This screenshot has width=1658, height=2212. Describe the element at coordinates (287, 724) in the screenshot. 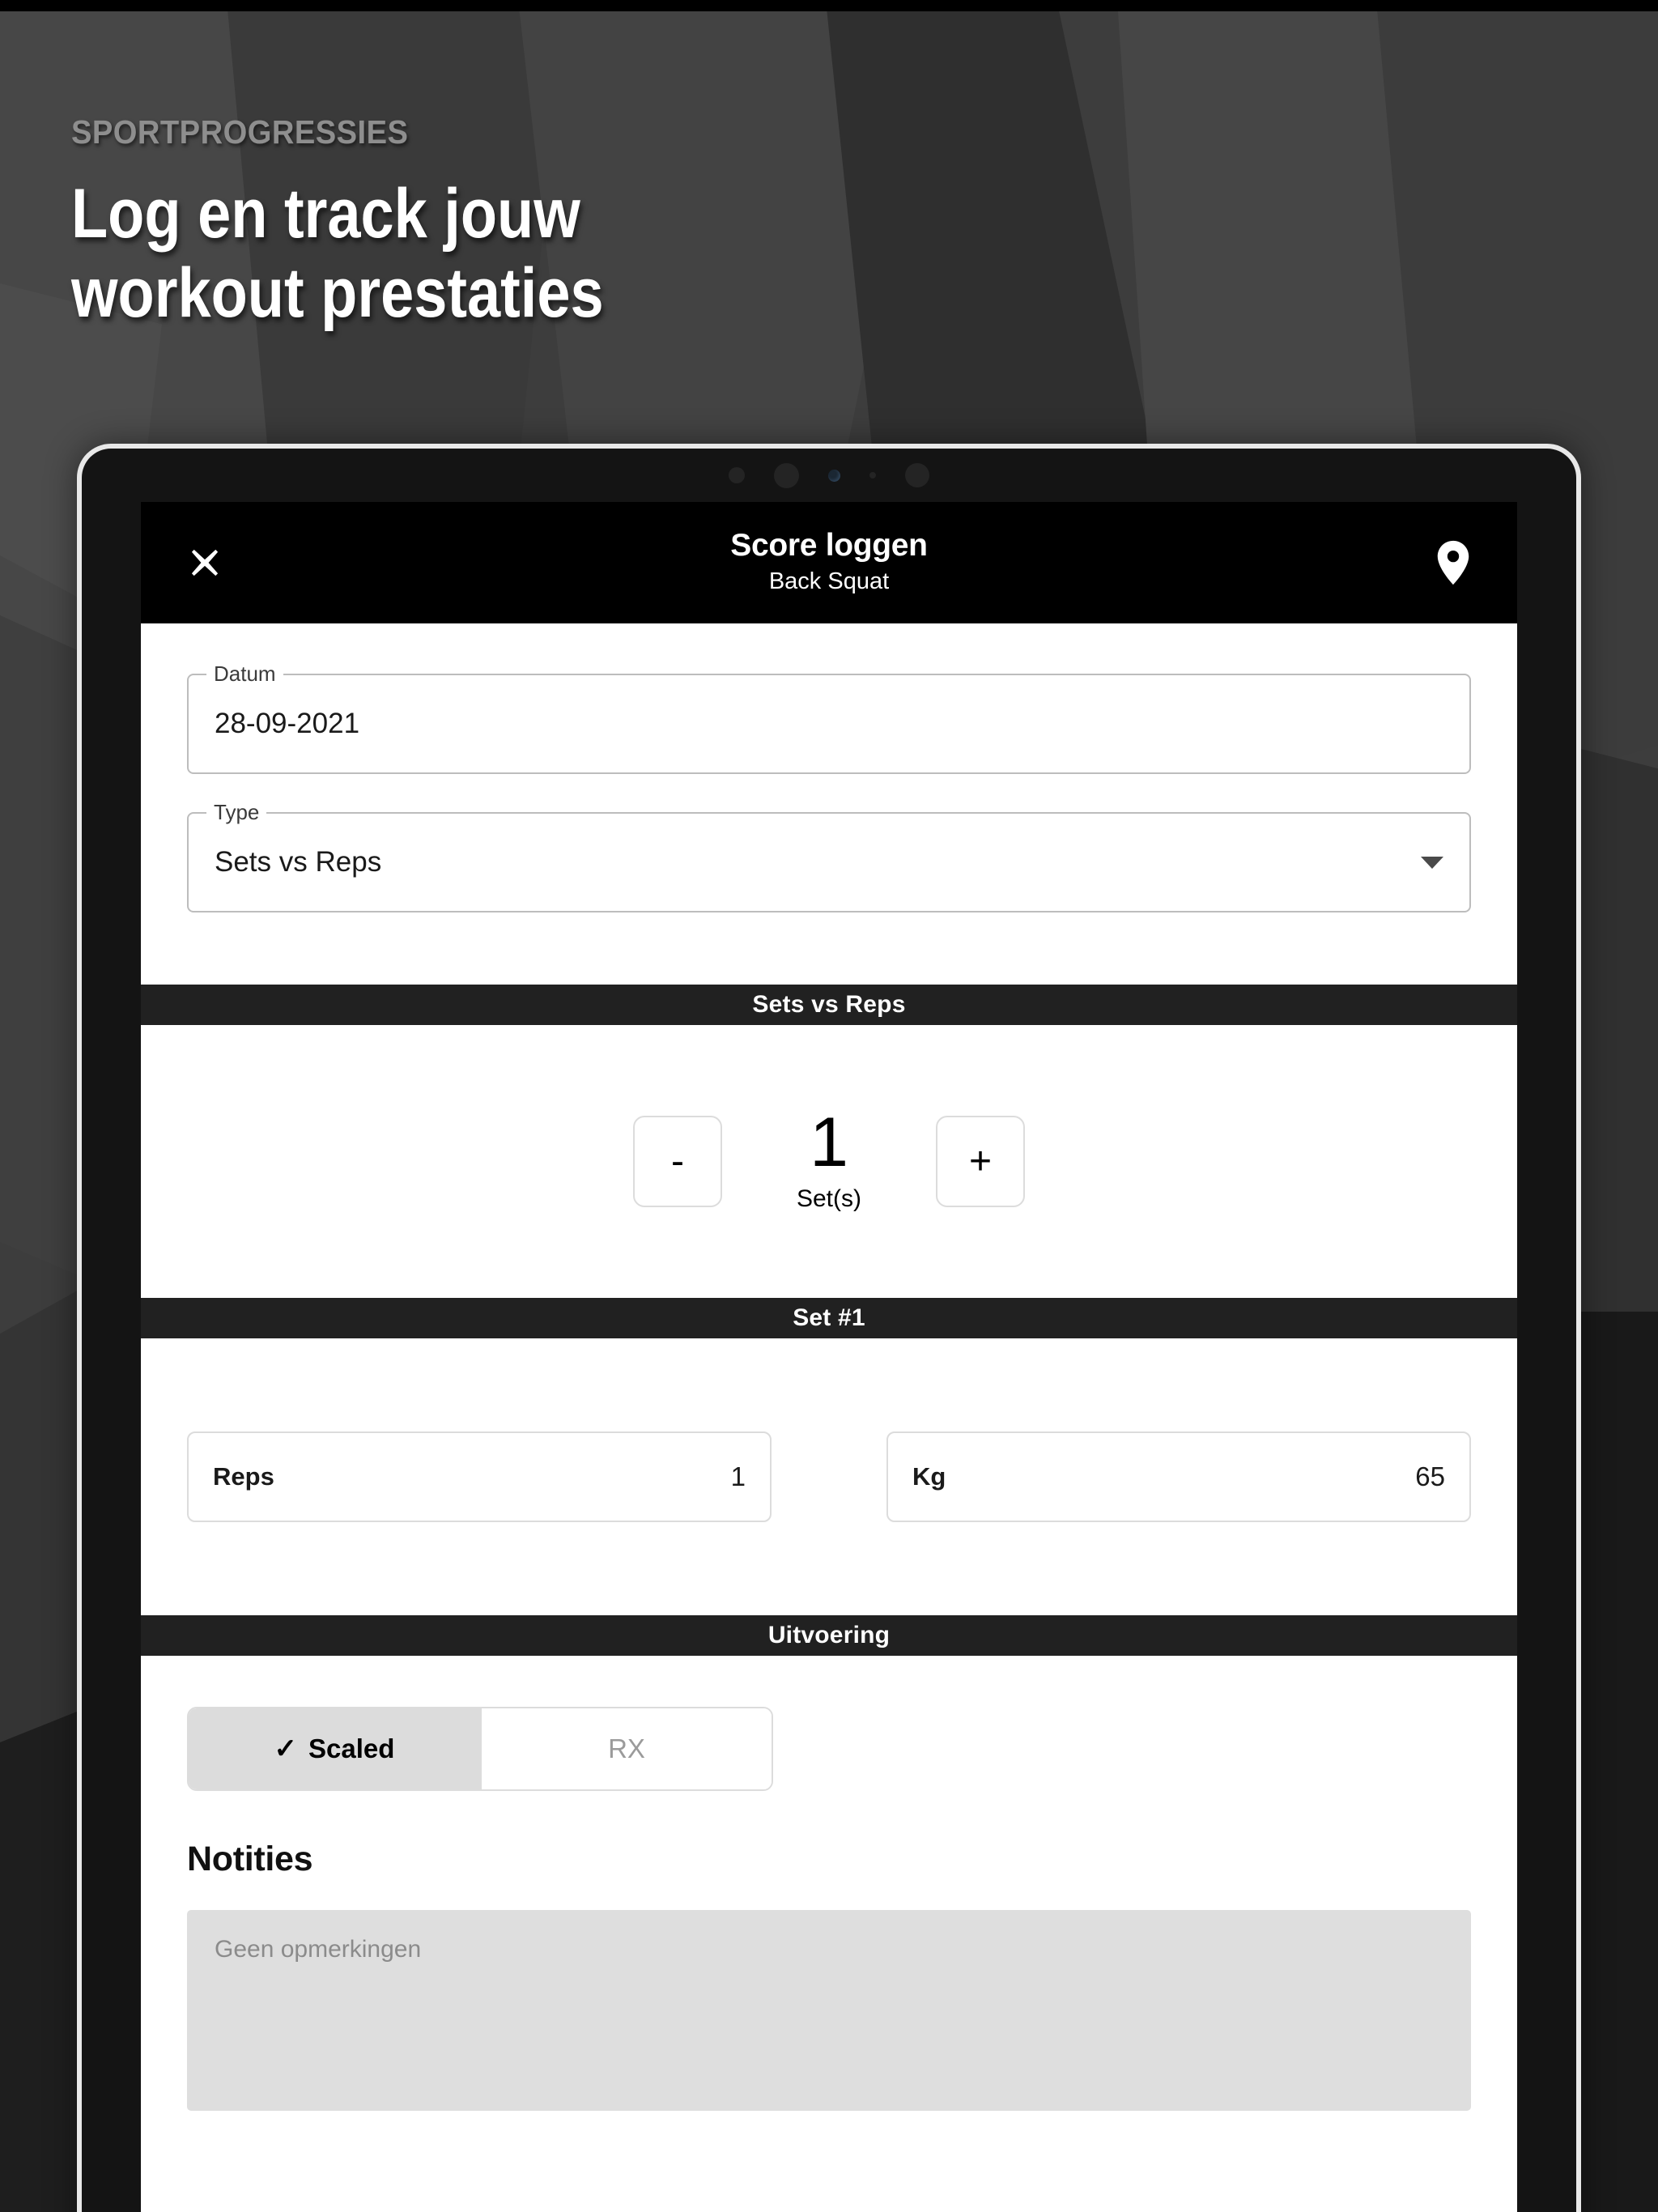

I see `date-field-value: 28-09-2021` at that location.